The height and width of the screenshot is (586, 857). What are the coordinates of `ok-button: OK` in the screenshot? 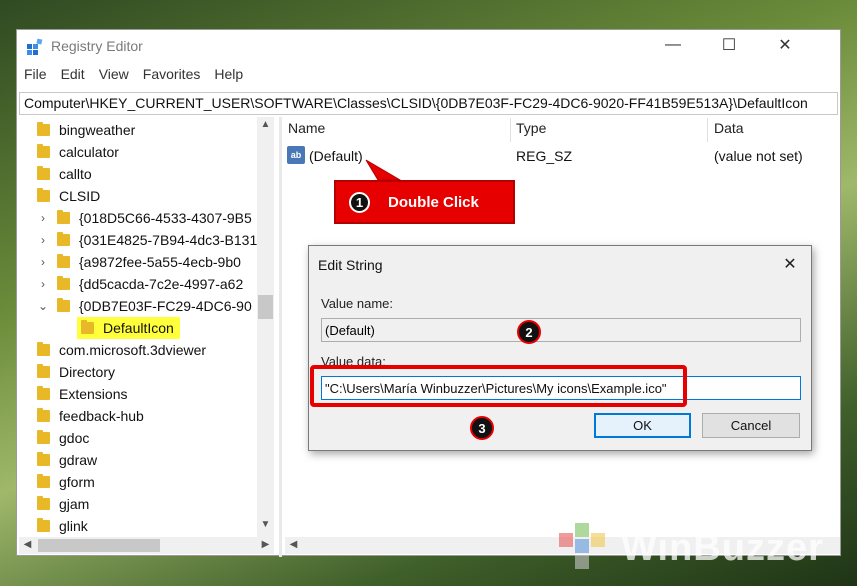 It's located at (642, 425).